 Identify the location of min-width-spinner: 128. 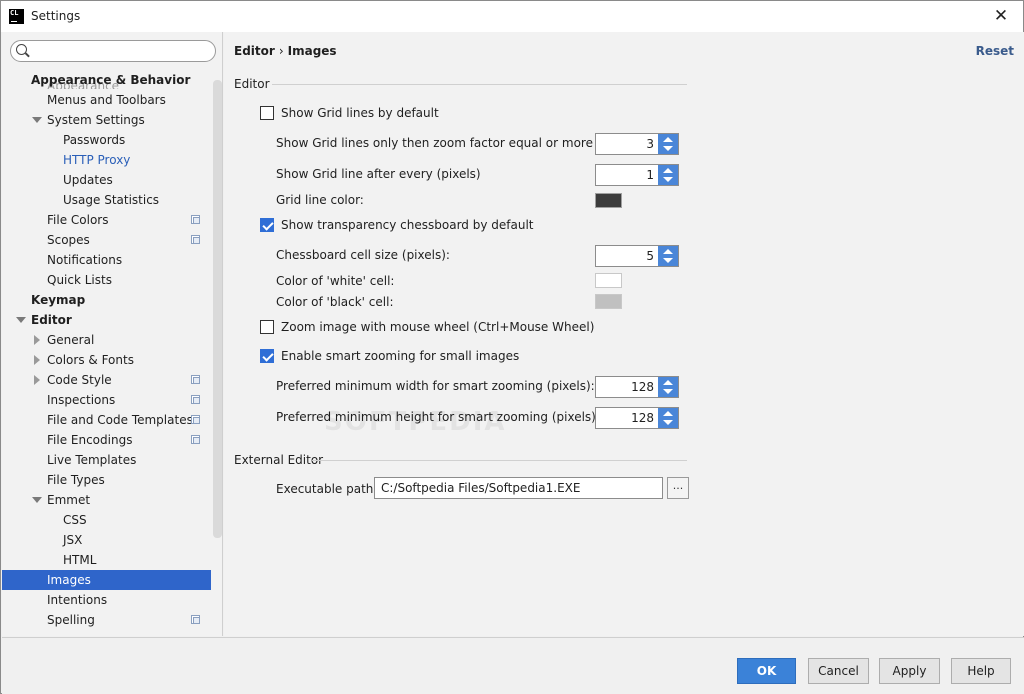
(637, 387).